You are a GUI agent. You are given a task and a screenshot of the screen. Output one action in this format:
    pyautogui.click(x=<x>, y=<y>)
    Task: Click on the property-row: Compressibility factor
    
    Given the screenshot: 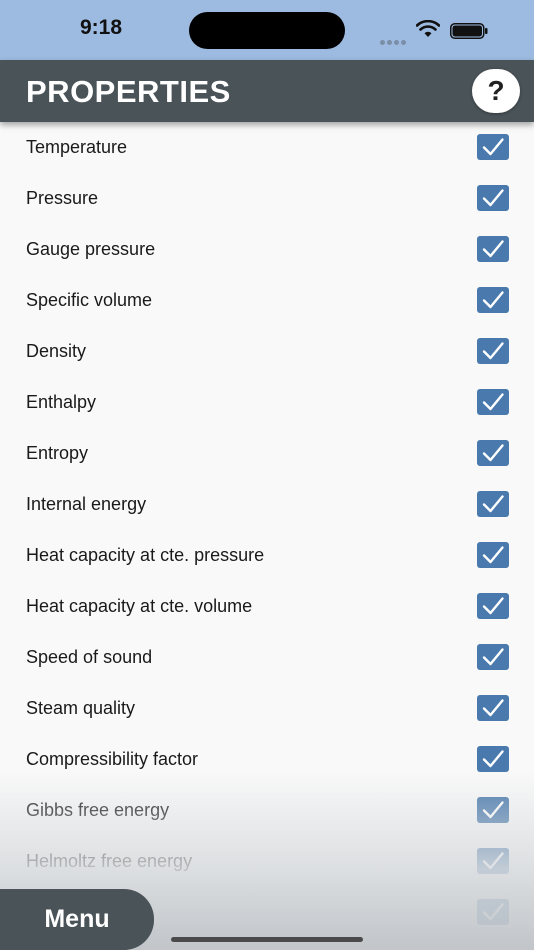 What is the action you would take?
    pyautogui.click(x=267, y=759)
    